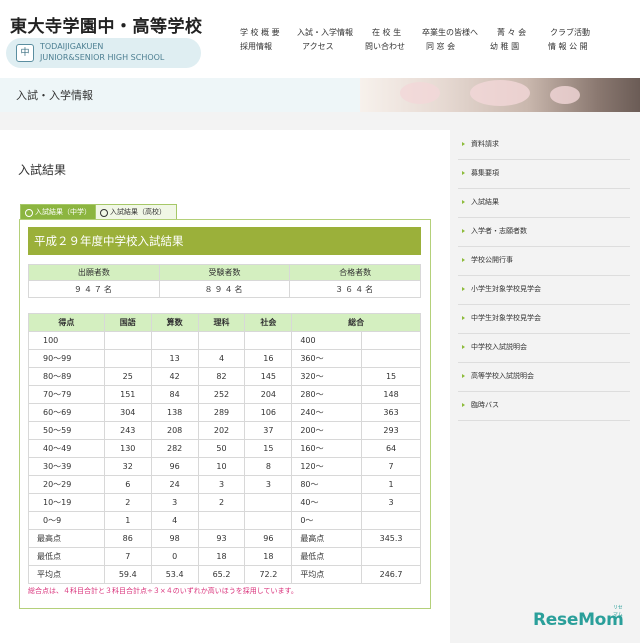 The image size is (640, 643). I want to click on applicants-header: 出願者数, so click(94, 272).